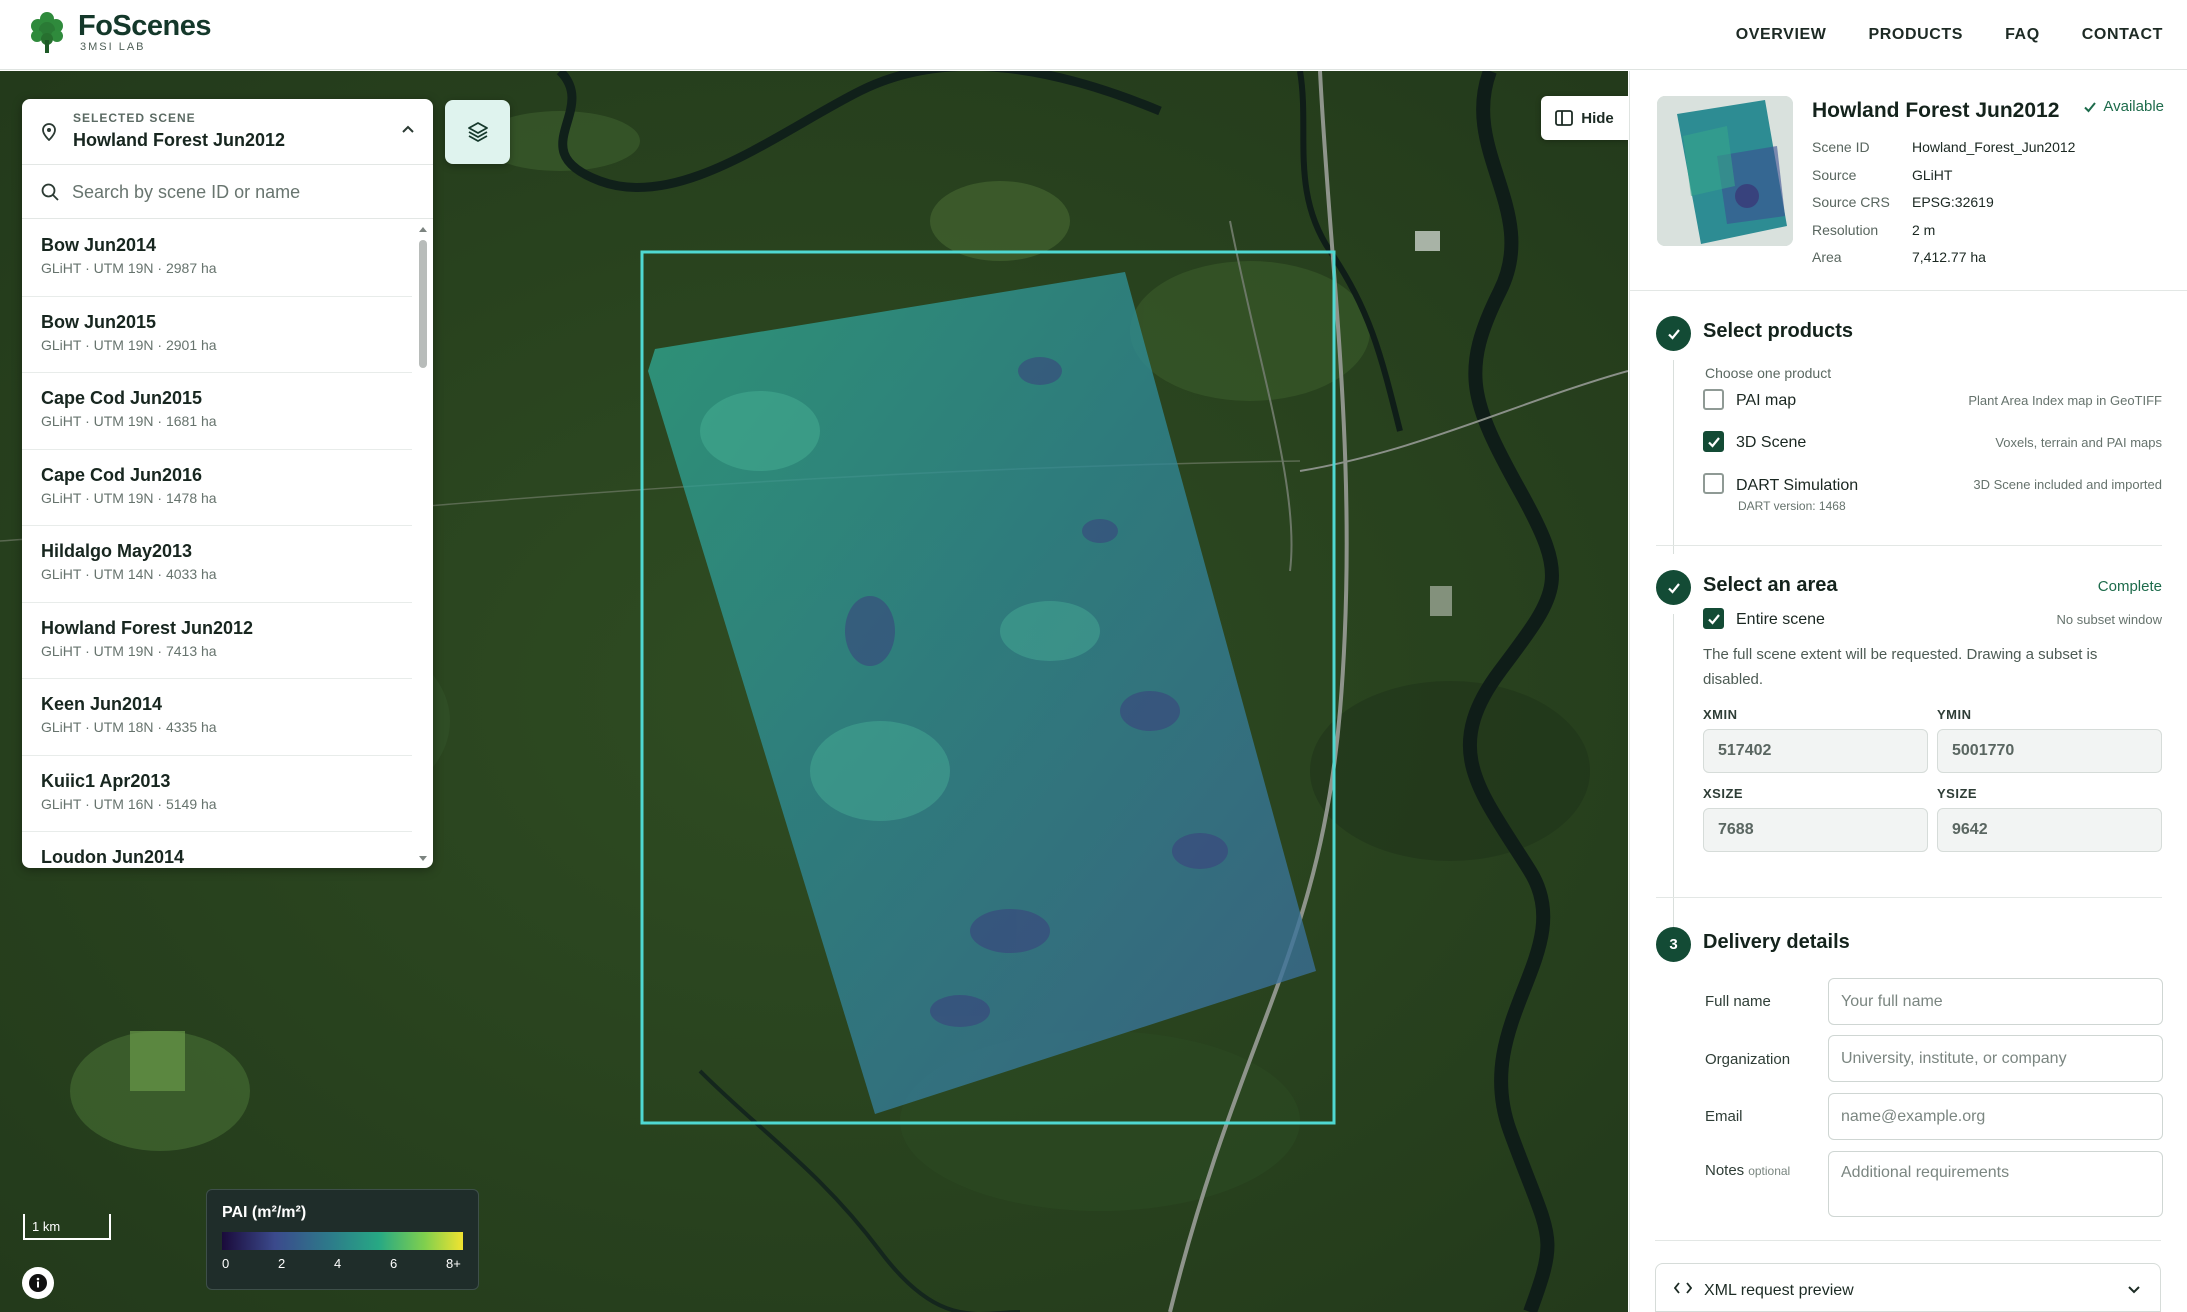 The height and width of the screenshot is (1312, 2187). I want to click on products-hint: Choose one product, so click(1768, 373).